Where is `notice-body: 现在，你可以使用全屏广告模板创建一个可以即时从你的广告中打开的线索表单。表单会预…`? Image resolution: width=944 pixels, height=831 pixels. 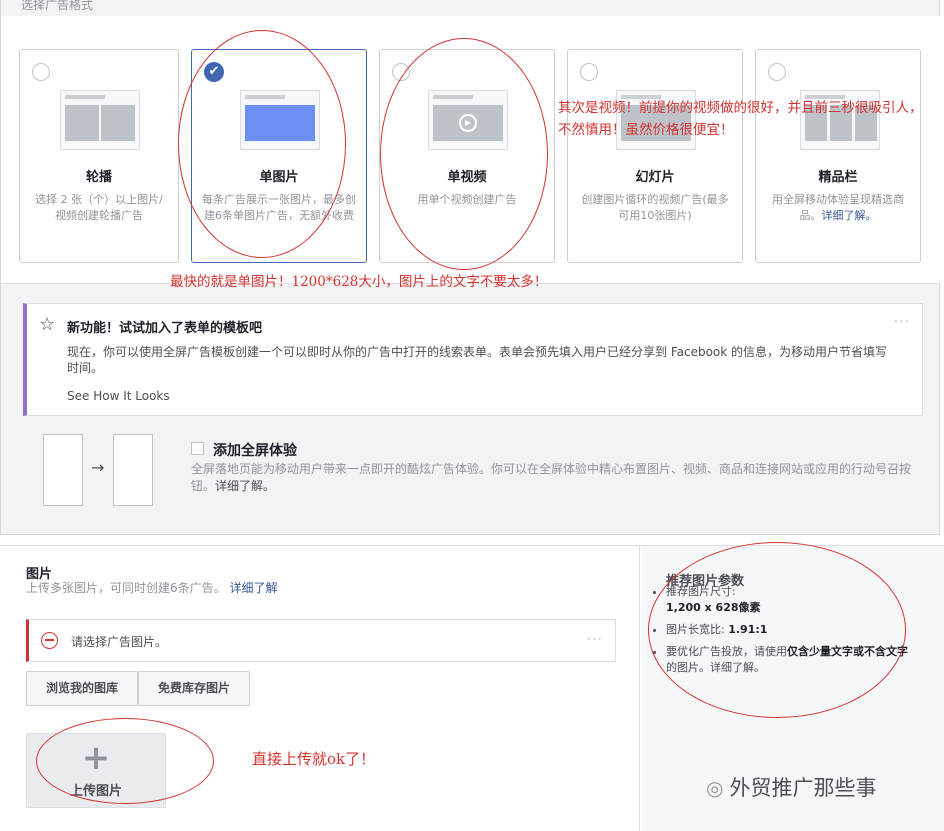
notice-body: 现在，你可以使用全屏广告模板创建一个可以即时从你的广告中打开的线索表单。表单会预… is located at coordinates (477, 360).